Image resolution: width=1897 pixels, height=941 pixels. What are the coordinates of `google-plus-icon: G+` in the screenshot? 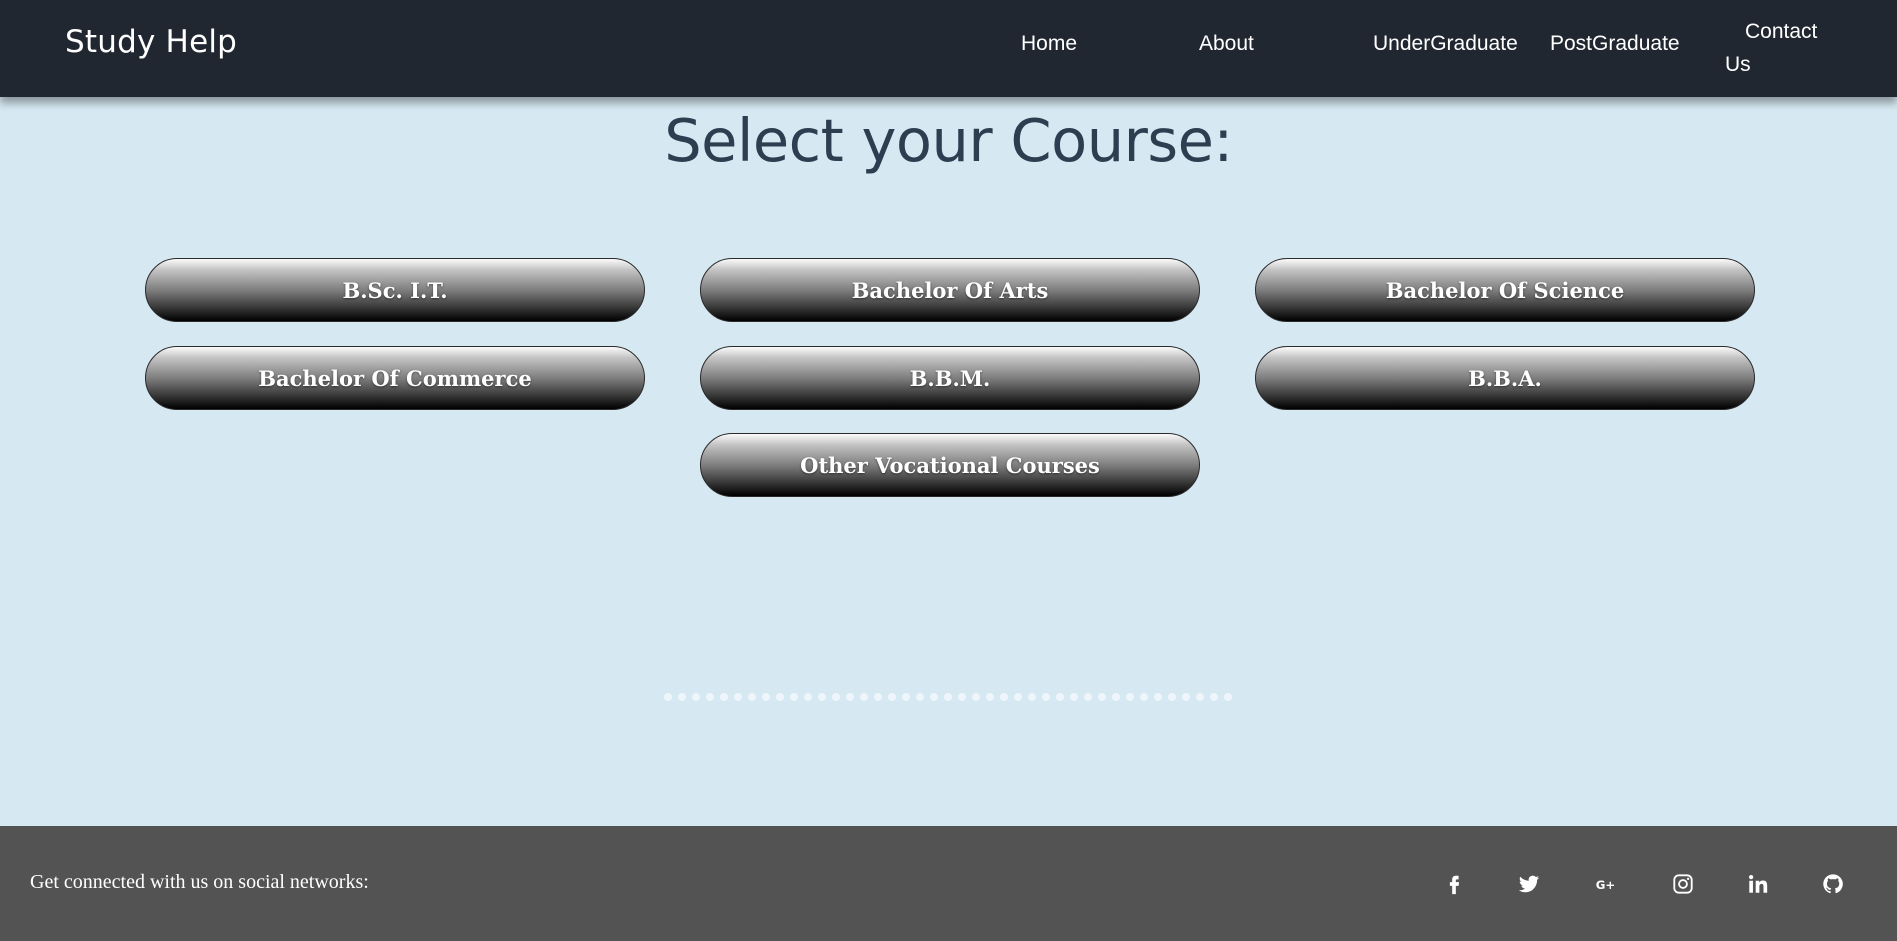 It's located at (1606, 884).